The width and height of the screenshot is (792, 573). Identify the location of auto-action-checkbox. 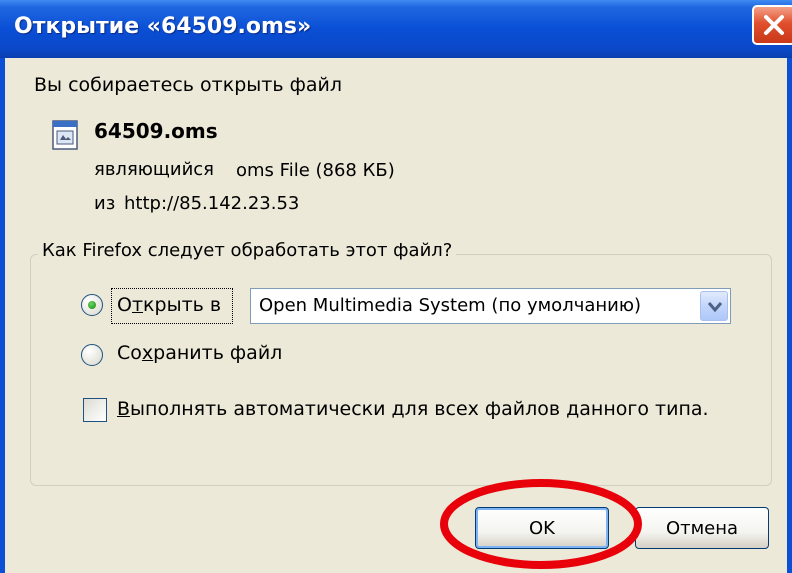
(95, 410).